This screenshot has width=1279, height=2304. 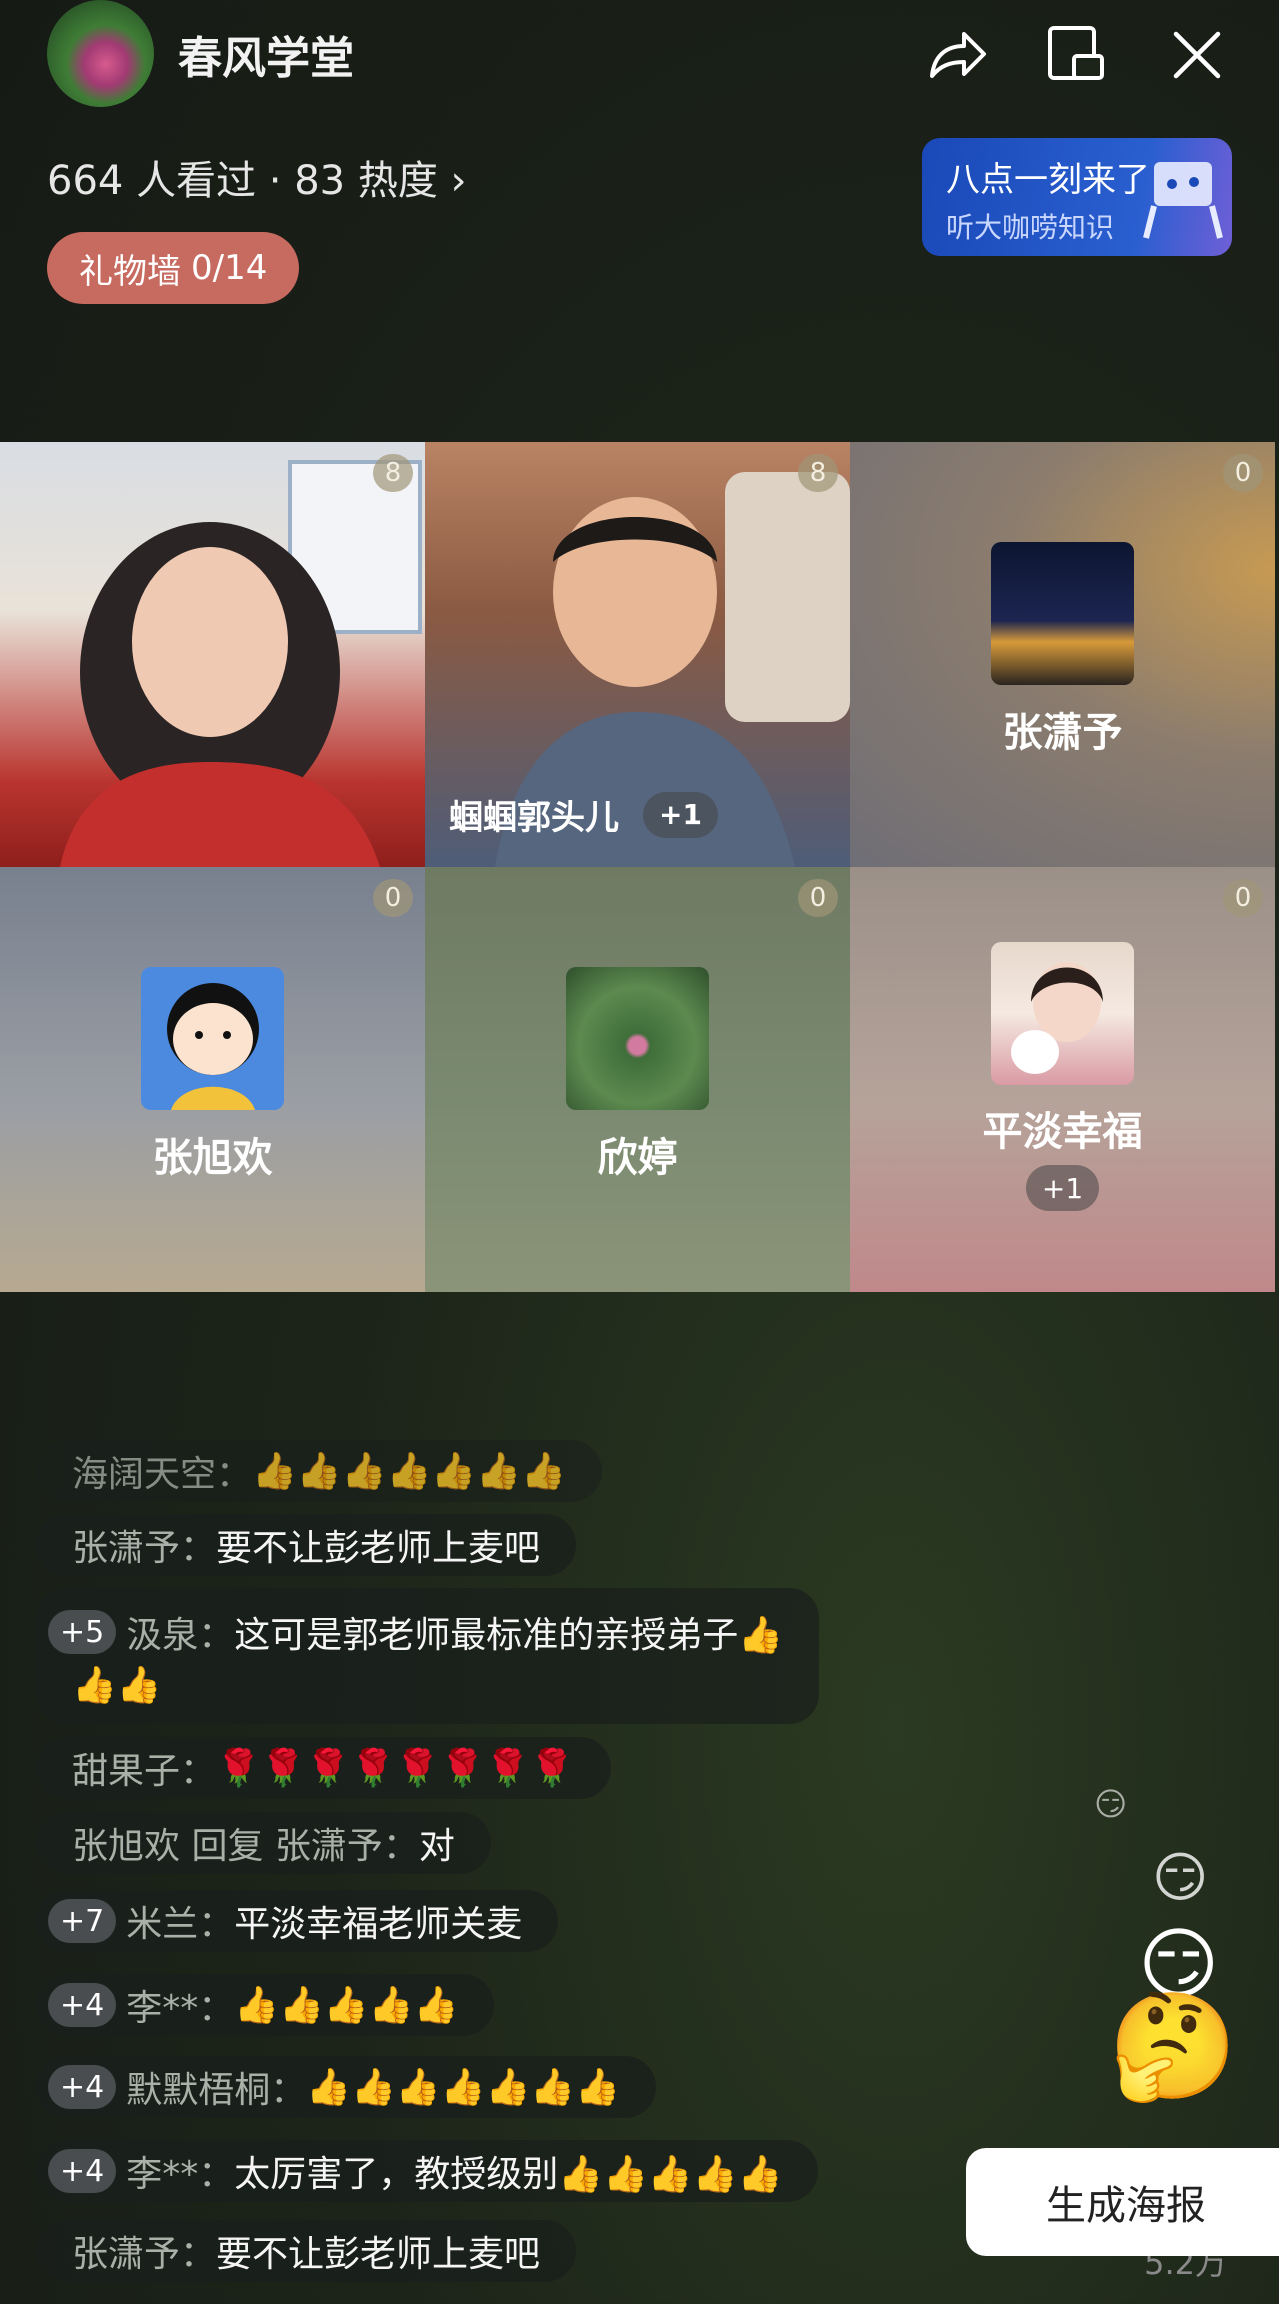 I want to click on video-tile-host: 8, so click(x=212, y=654).